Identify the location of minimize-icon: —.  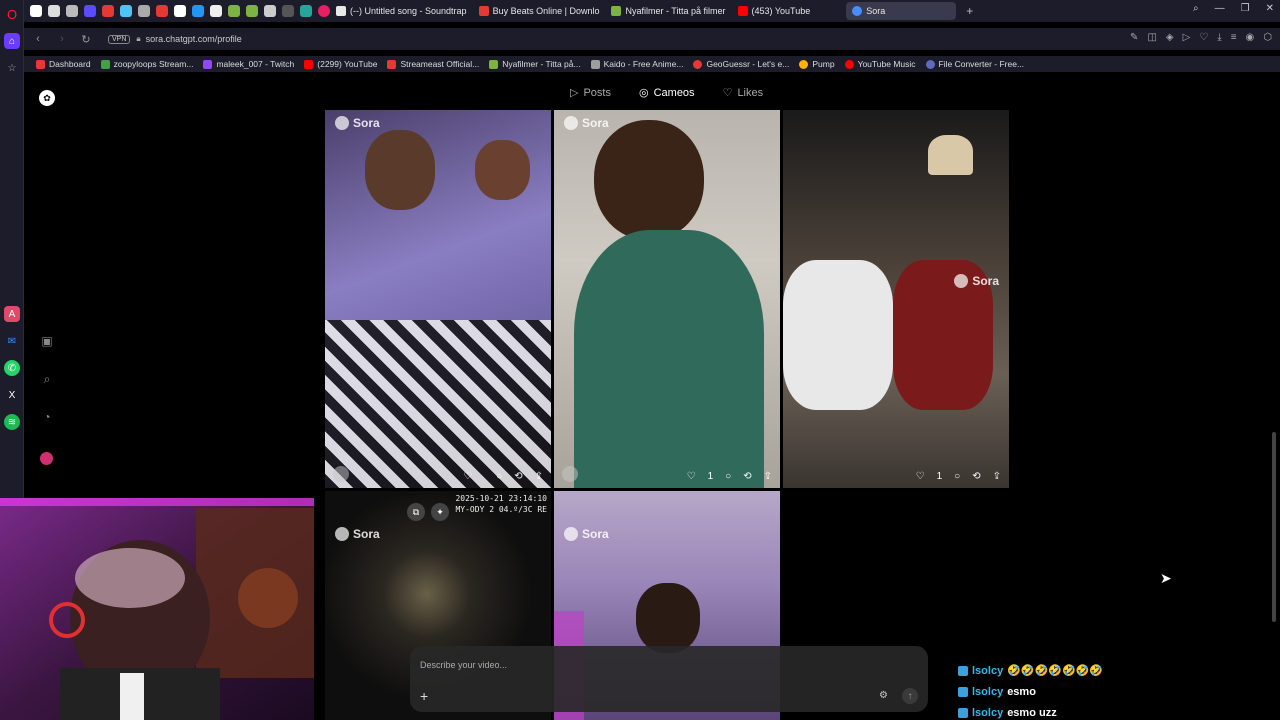
(1220, 8).